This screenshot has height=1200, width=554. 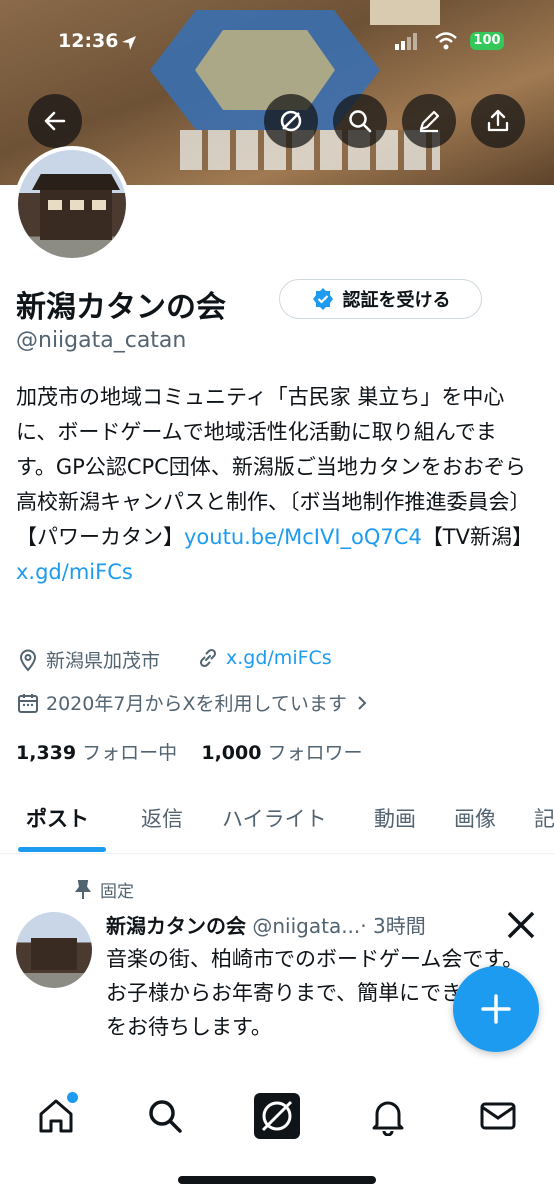 What do you see at coordinates (315, 753) in the screenshot?
I see `followers-label: フォロワー` at bounding box center [315, 753].